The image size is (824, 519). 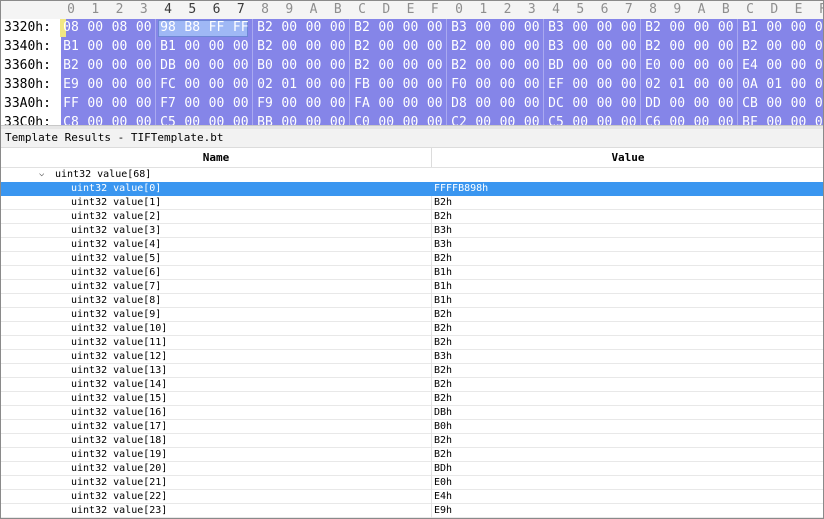 I want to click on tree-row: uint32 value[19] B2h, so click(x=412, y=455).